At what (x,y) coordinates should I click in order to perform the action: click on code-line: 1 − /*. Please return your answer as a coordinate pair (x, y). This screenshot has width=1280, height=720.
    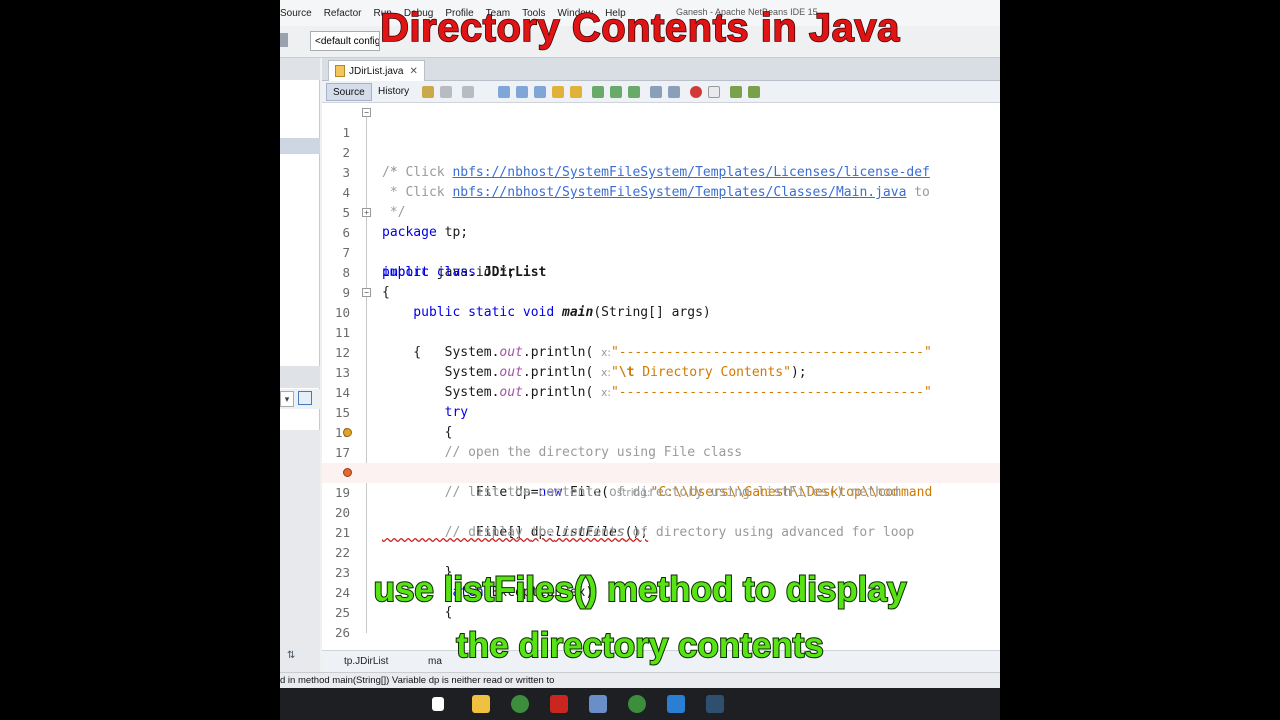
    Looking at the image, I should click on (661, 141).